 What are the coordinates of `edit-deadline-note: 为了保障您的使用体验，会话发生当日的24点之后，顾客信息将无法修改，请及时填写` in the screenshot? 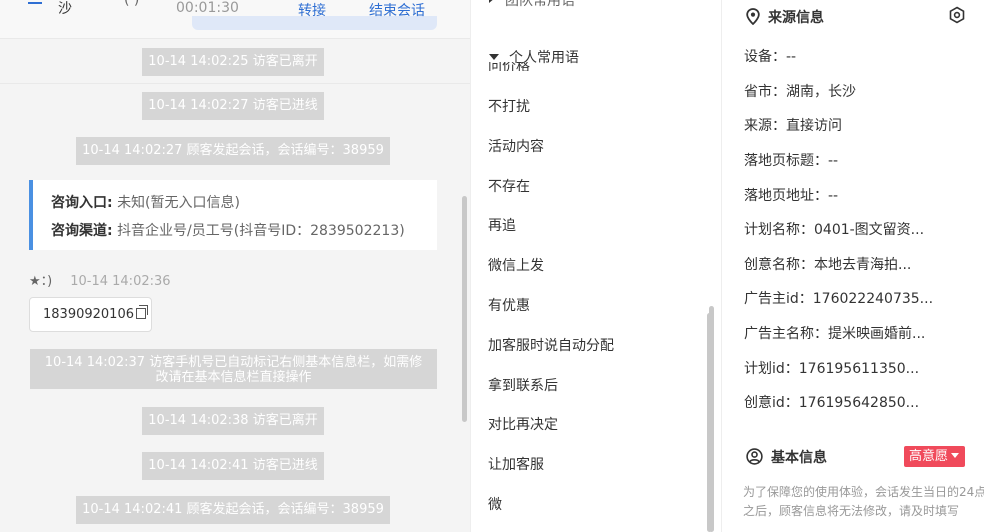 It's located at (863, 501).